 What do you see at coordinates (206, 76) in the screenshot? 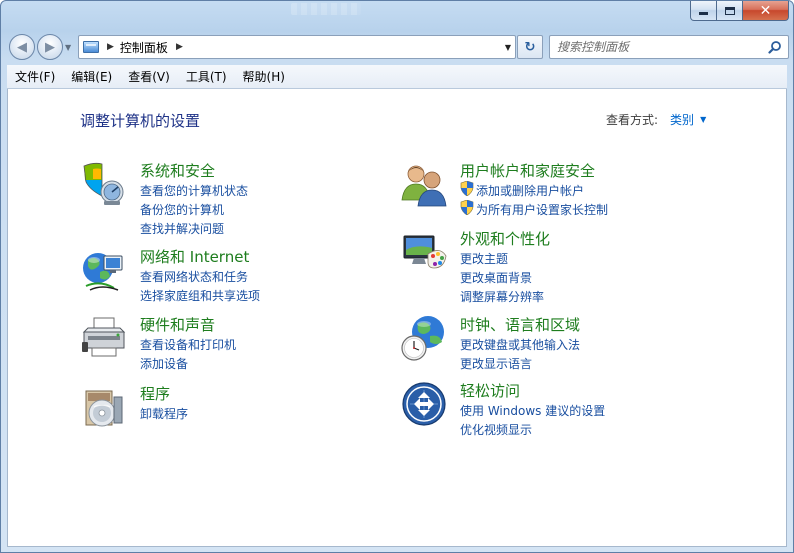
I see `menu-tools: 工具(T)` at bounding box center [206, 76].